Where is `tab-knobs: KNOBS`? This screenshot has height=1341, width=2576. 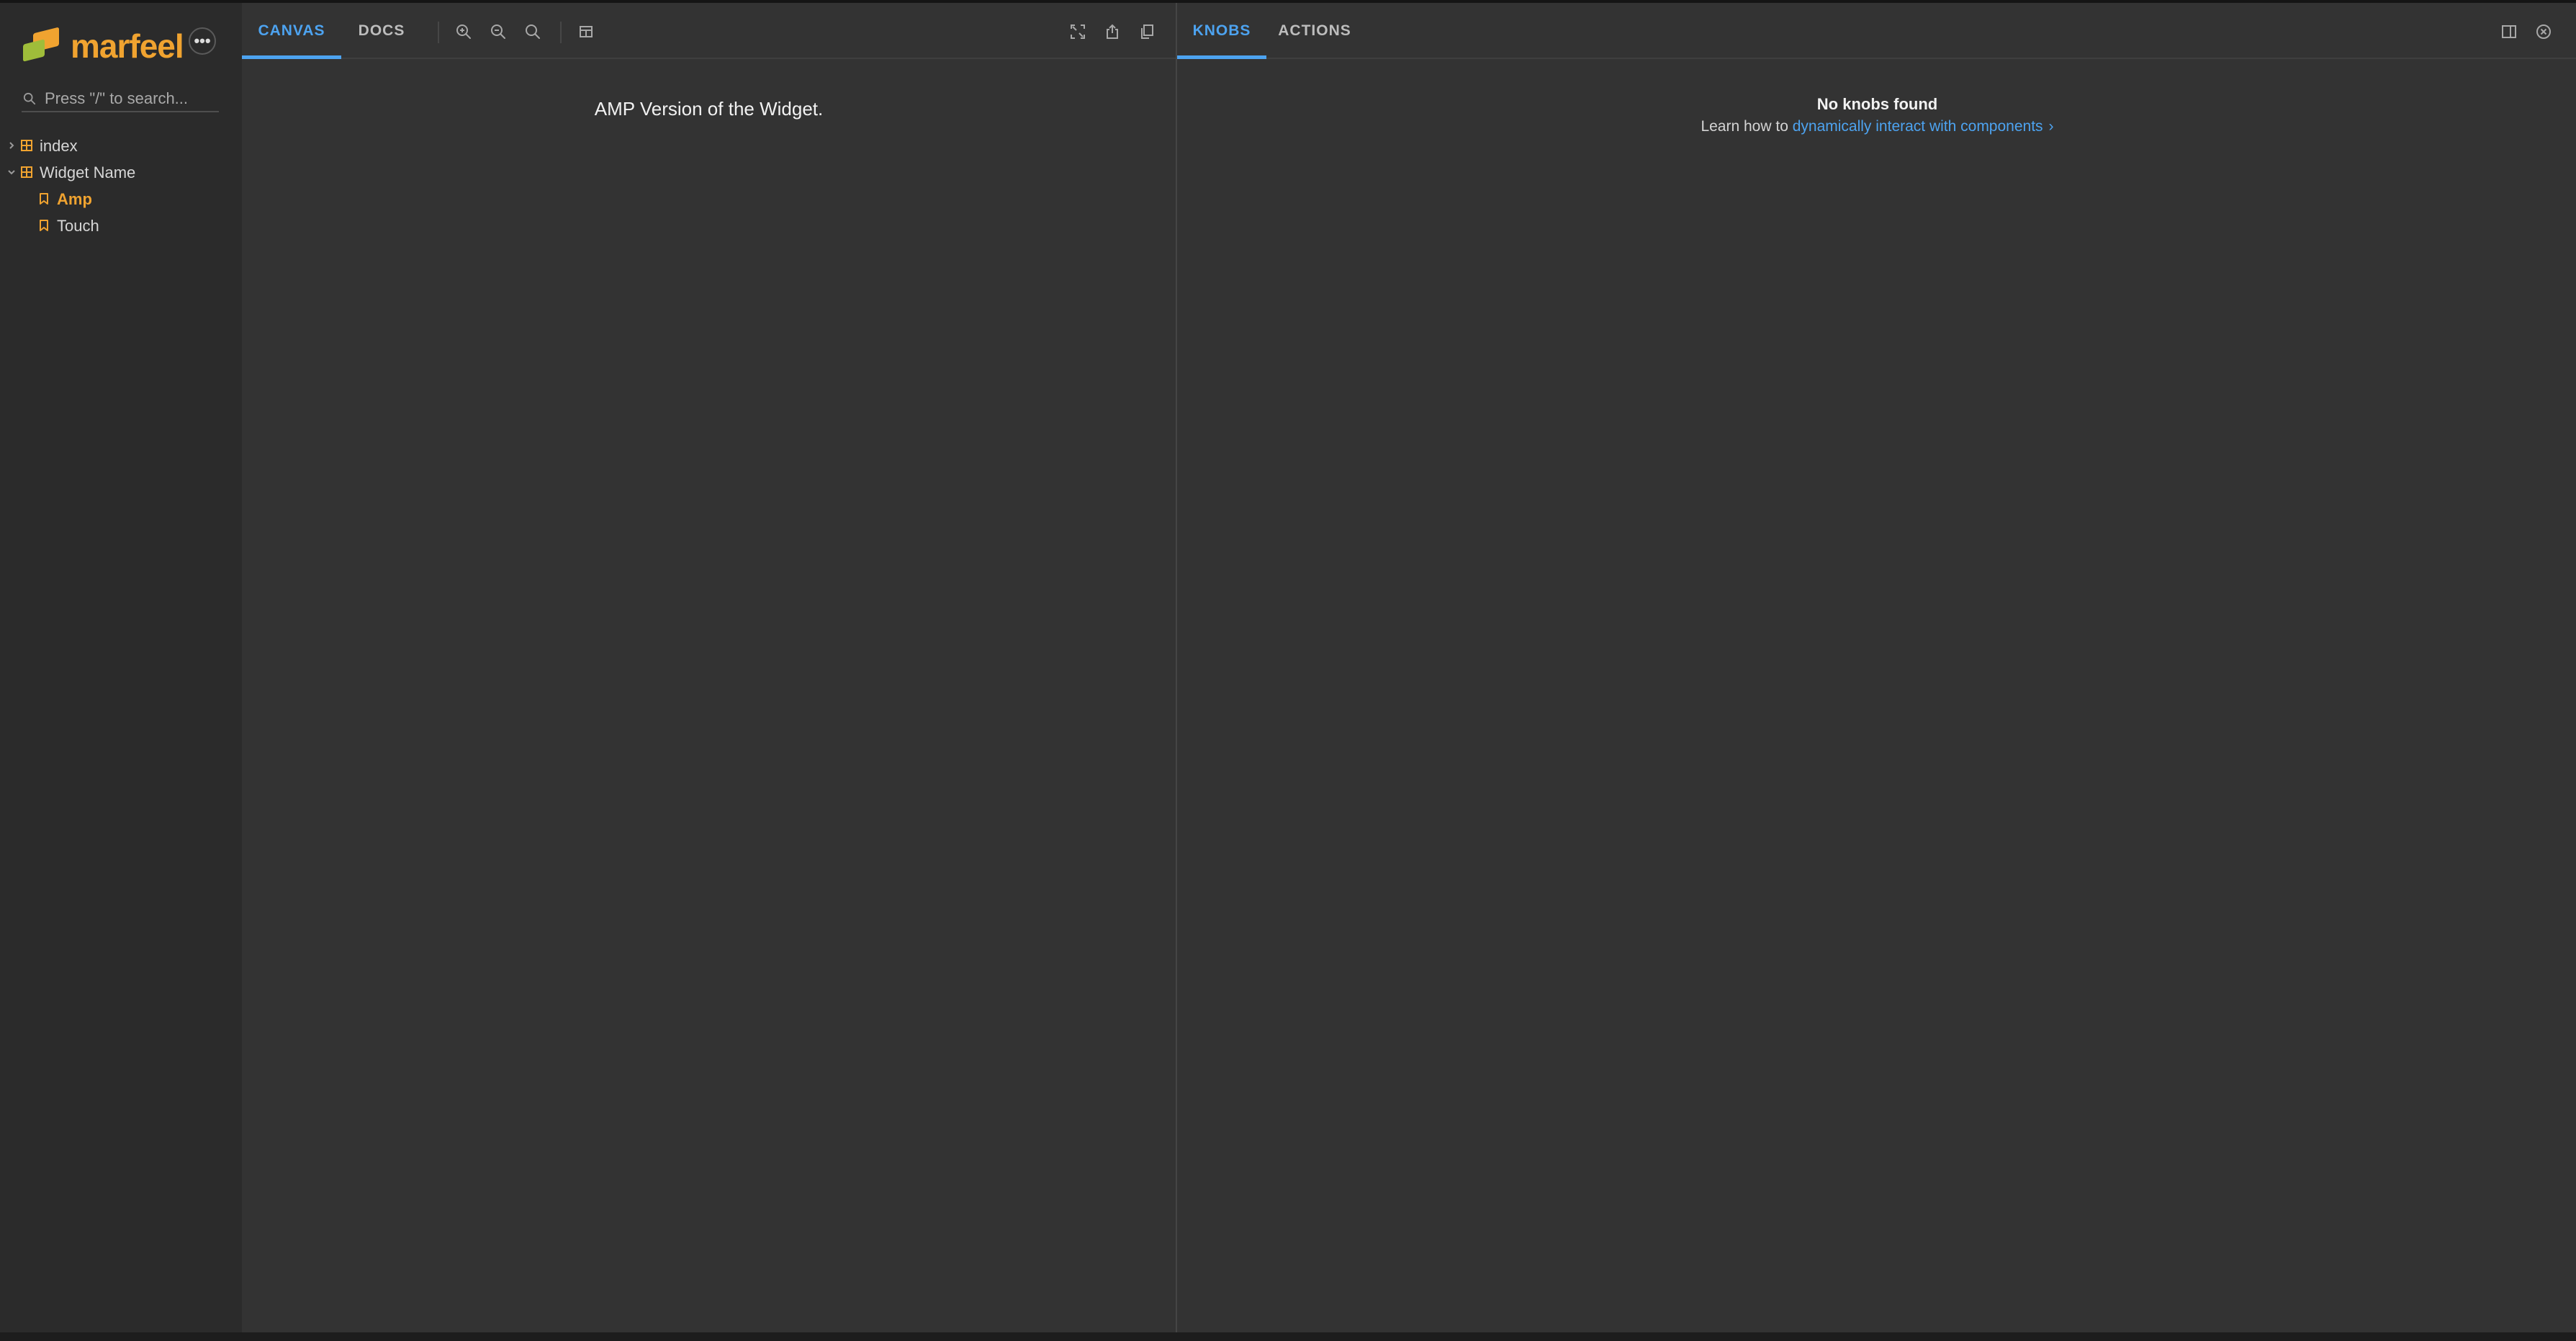 tab-knobs: KNOBS is located at coordinates (1221, 31).